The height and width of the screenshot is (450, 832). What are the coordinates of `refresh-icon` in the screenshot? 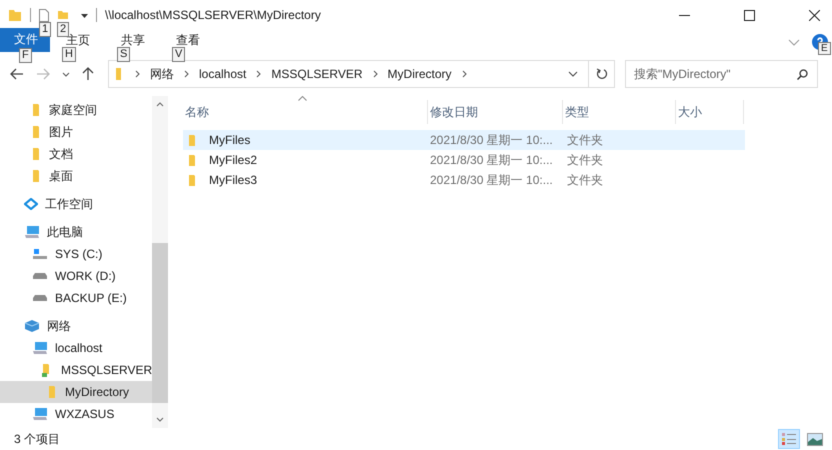 It's located at (602, 74).